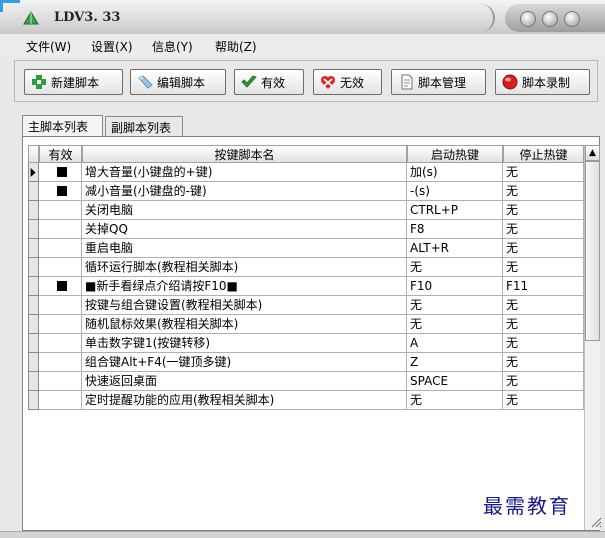  What do you see at coordinates (244, 154) in the screenshot?
I see `header-script-name: 按键脚本名` at bounding box center [244, 154].